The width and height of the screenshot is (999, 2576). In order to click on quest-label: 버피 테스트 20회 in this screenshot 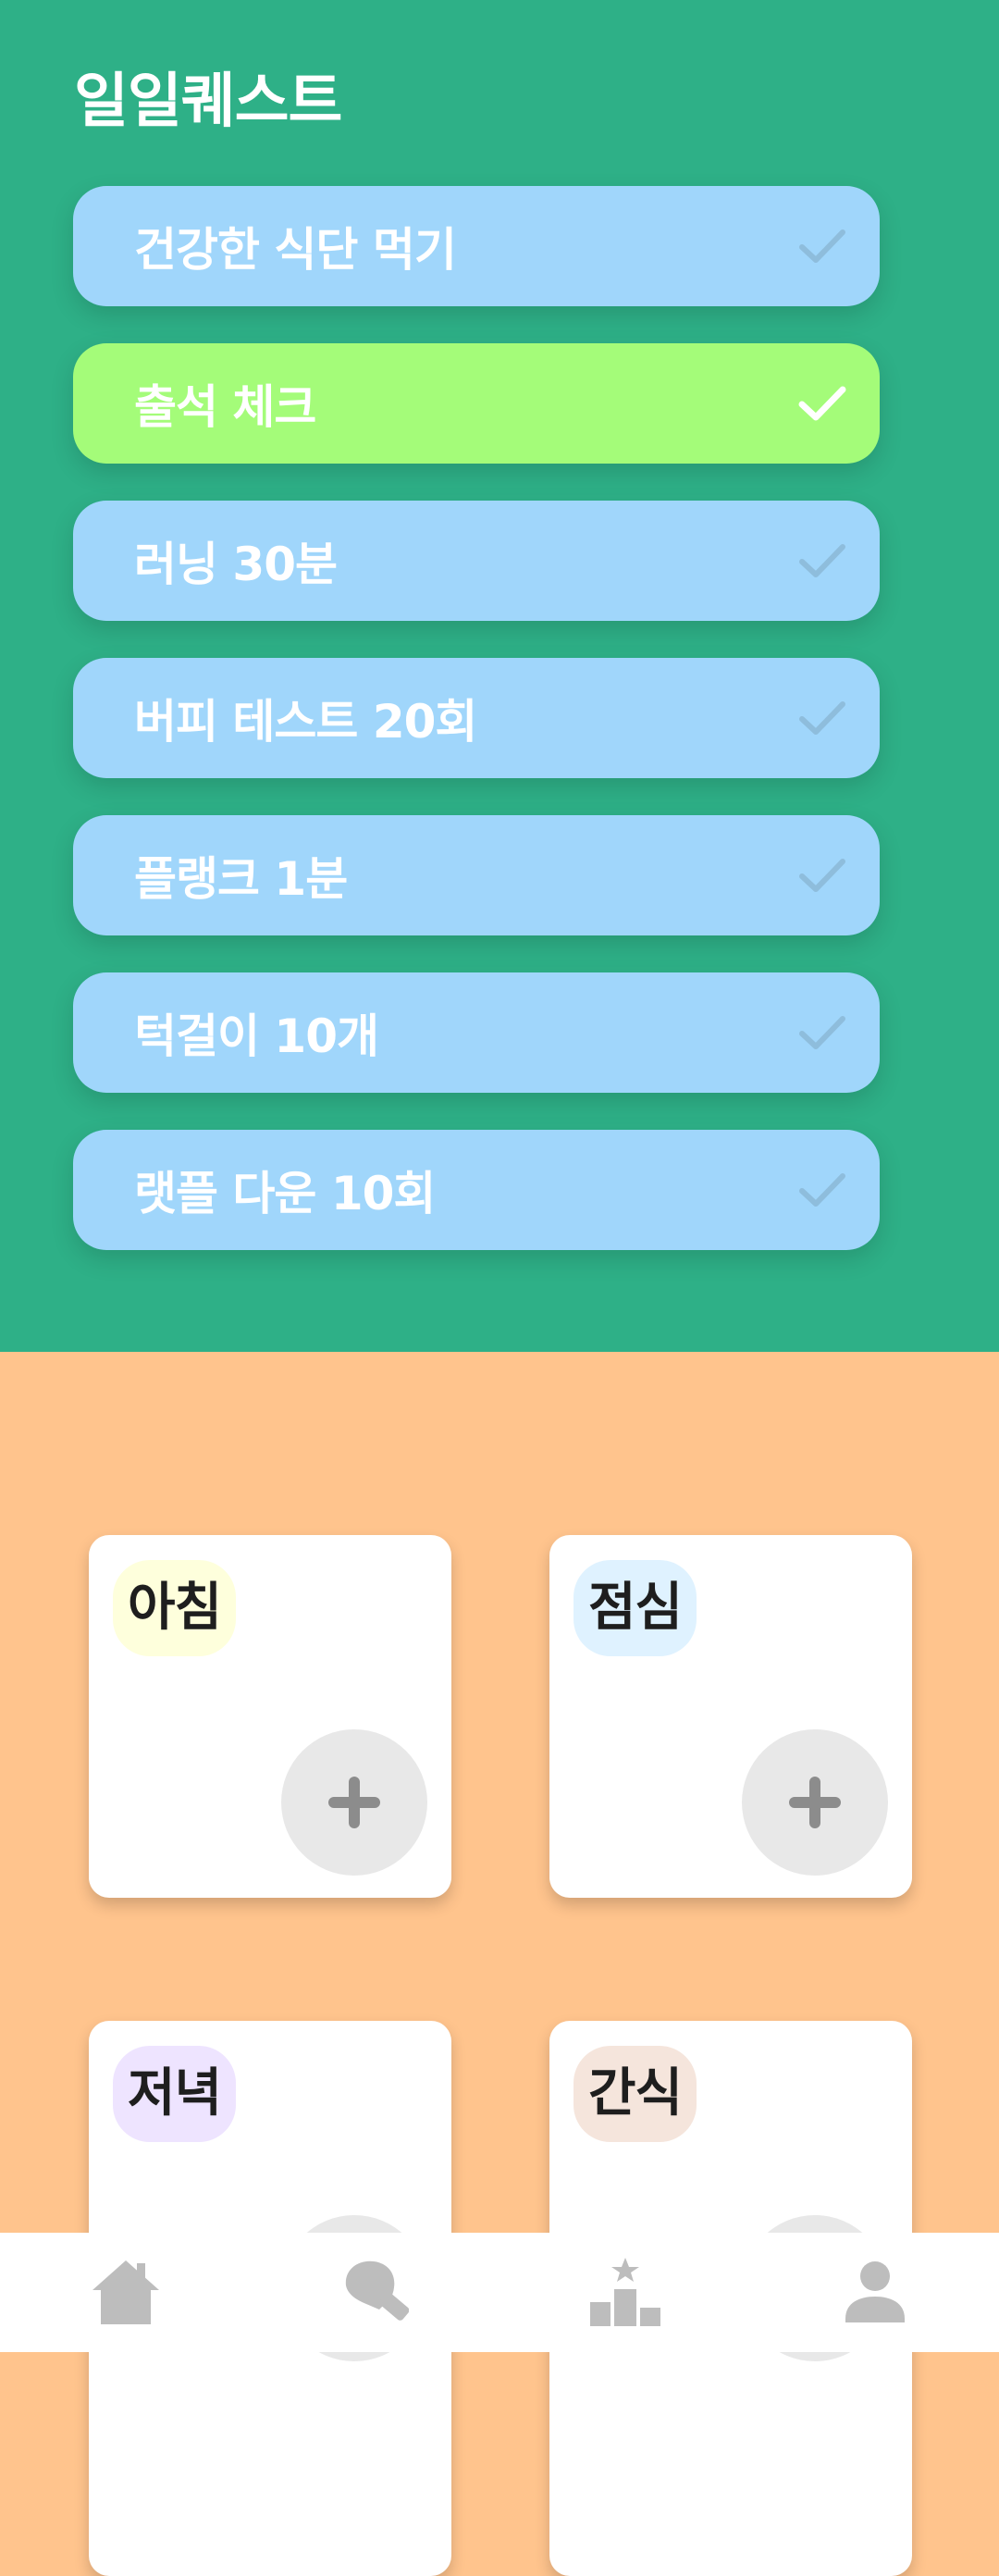, I will do `click(306, 722)`.